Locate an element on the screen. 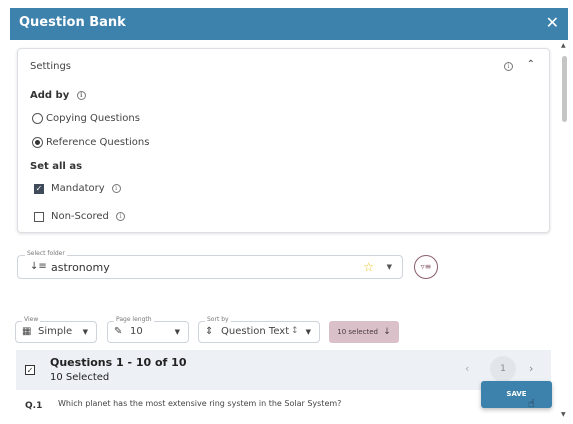 This screenshot has width=573, height=424. sort-direction-icon: ↕ is located at coordinates (295, 331).